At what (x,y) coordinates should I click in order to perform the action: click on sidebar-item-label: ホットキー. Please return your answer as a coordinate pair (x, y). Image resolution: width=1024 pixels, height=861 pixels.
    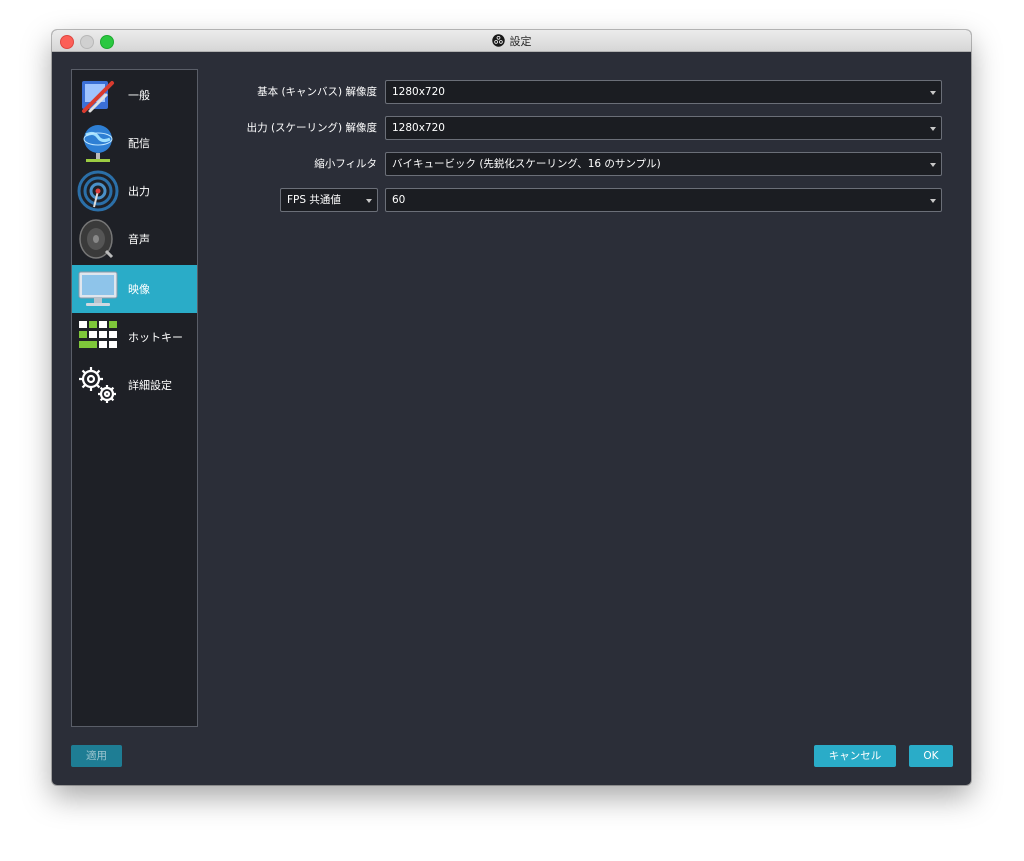
    Looking at the image, I should click on (155, 337).